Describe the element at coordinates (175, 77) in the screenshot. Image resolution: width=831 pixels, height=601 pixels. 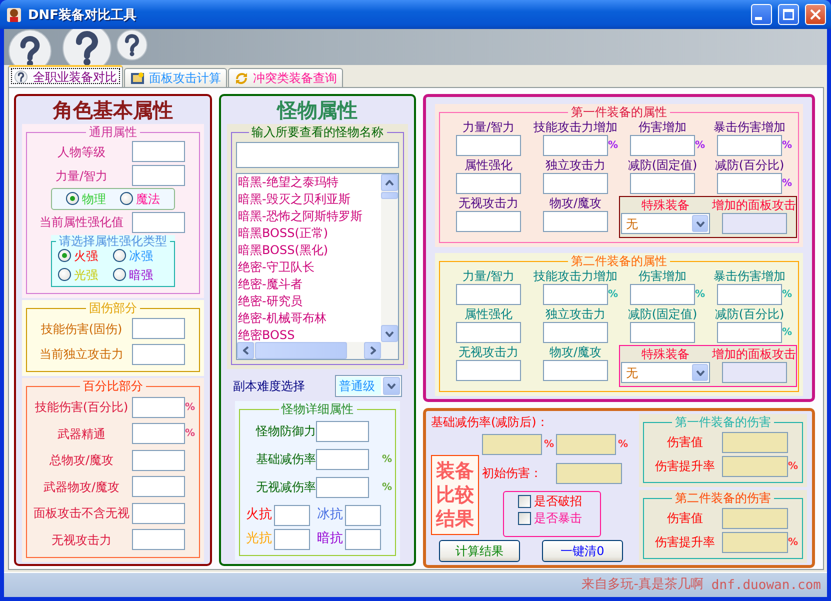
I see `tab: 面板攻击计算` at that location.